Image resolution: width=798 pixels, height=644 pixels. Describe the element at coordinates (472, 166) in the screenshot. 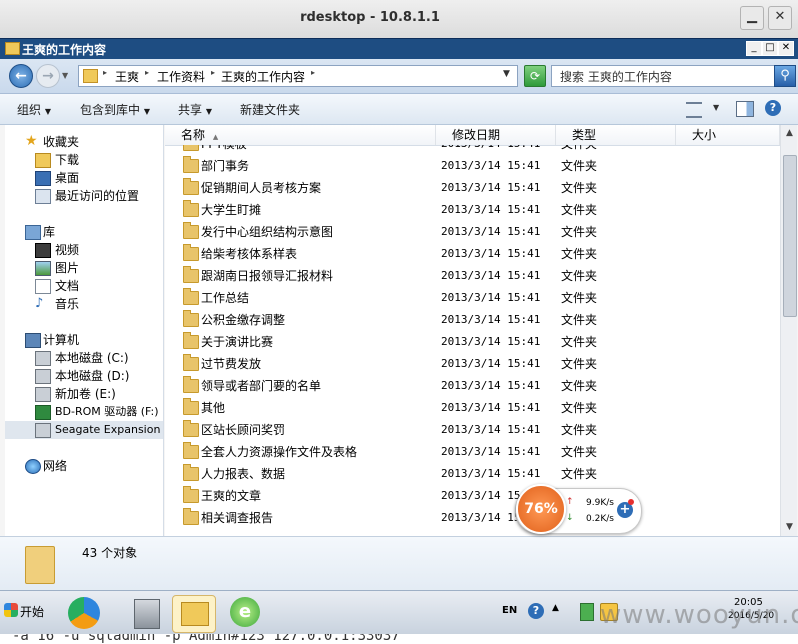

I see `table-row: 部门事务 2013/3/14 15:41 文件夹` at that location.